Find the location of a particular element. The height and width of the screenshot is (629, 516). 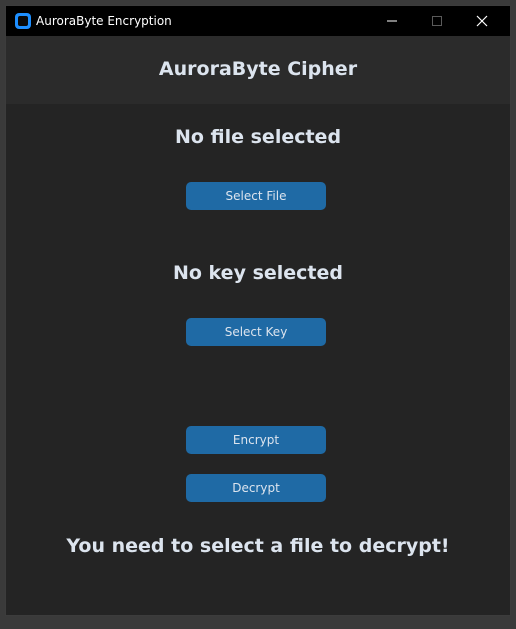

decrypt-button: Decrypt is located at coordinates (256, 488).